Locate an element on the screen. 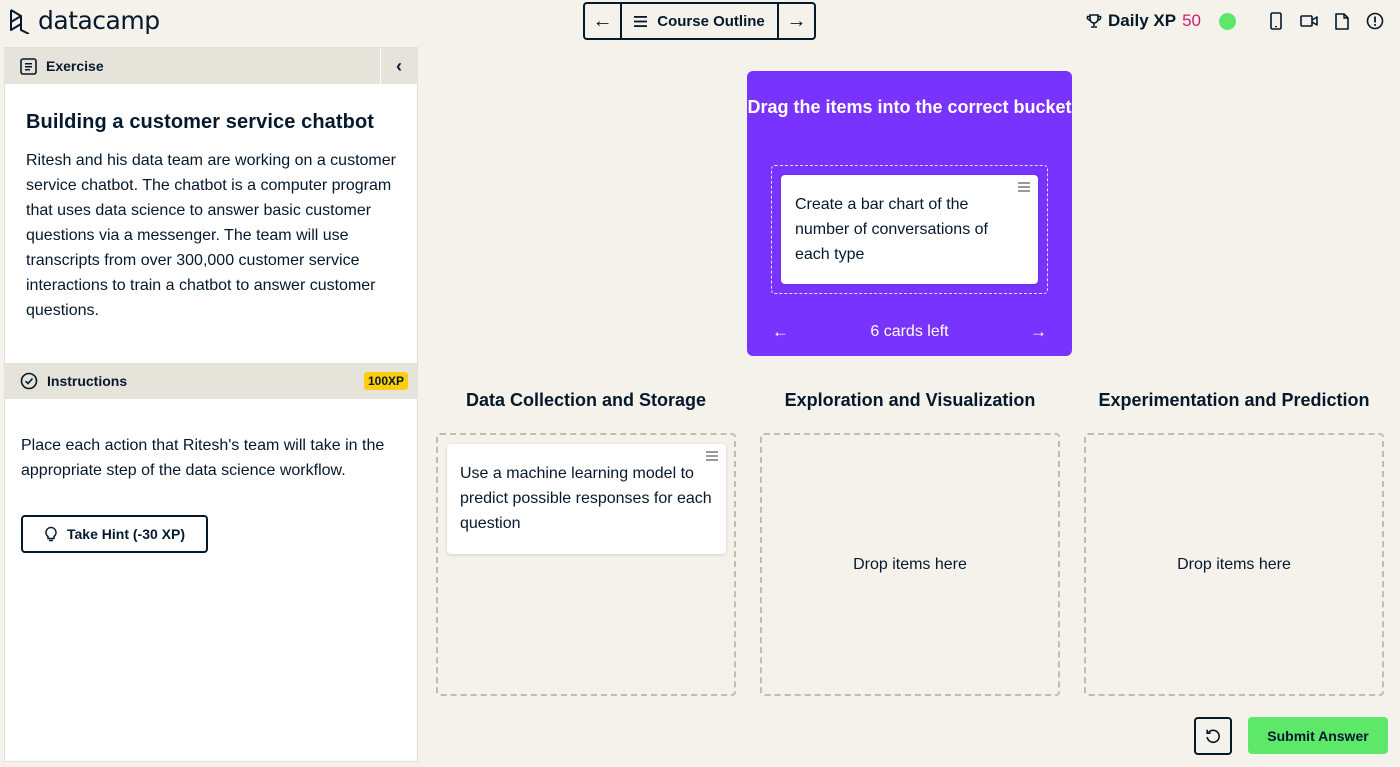 This screenshot has height=767, width=1400. daily-xp-label: Daily XP is located at coordinates (1142, 20).